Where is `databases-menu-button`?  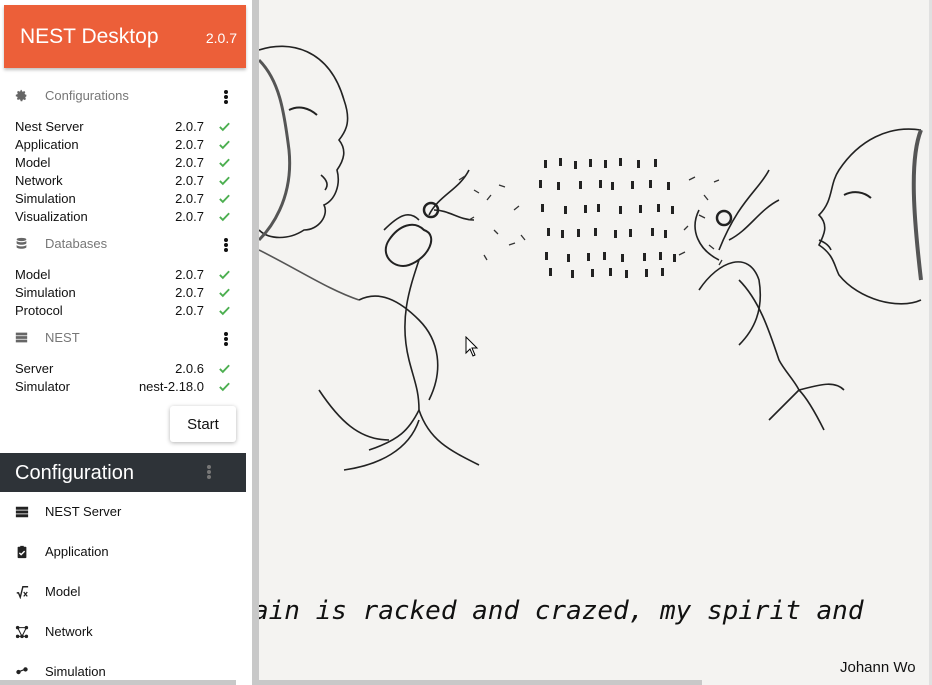
databases-menu-button is located at coordinates (226, 245).